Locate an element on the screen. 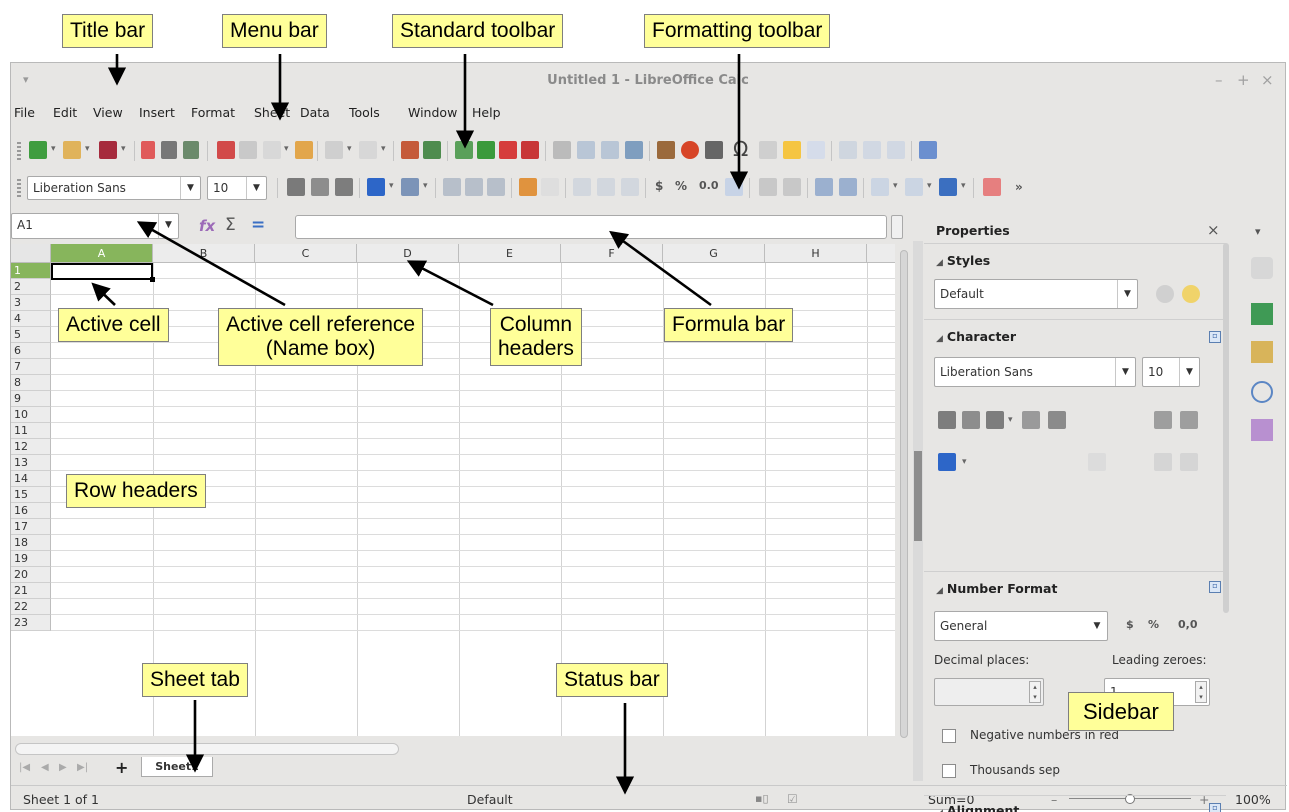  superscript-icon is located at coordinates (1163, 462).